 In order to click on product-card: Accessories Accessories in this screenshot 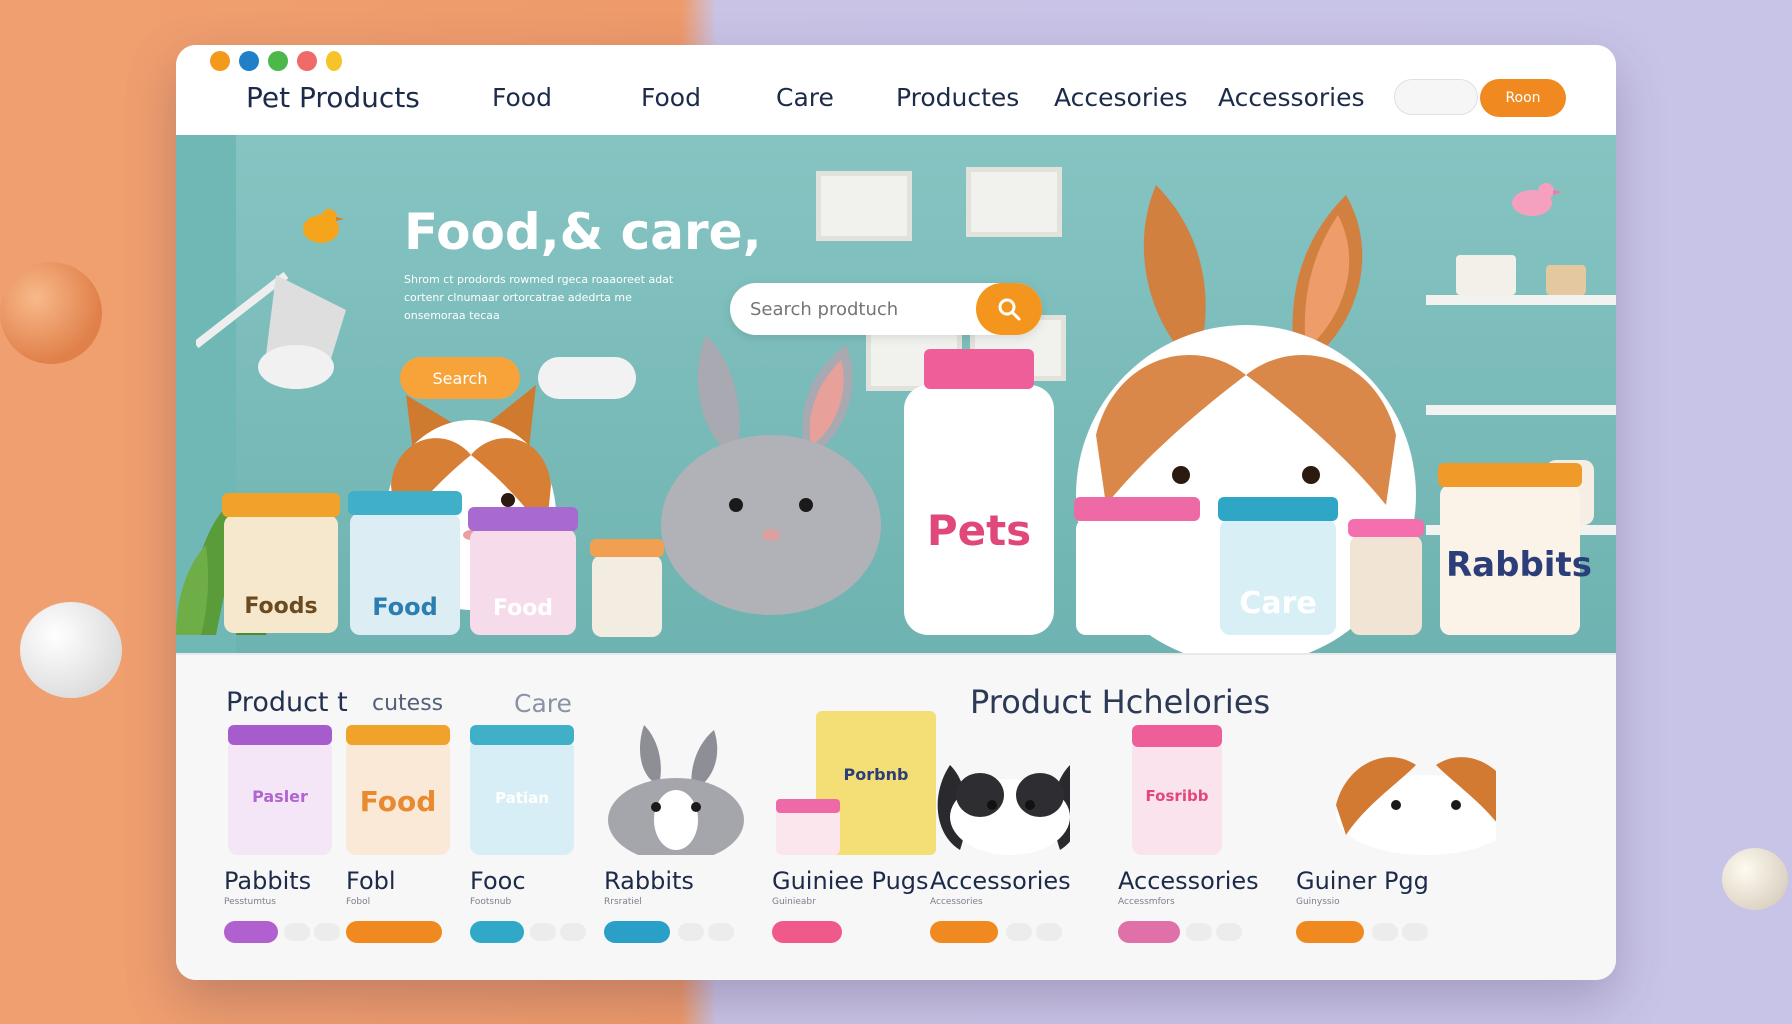, I will do `click(1000, 834)`.